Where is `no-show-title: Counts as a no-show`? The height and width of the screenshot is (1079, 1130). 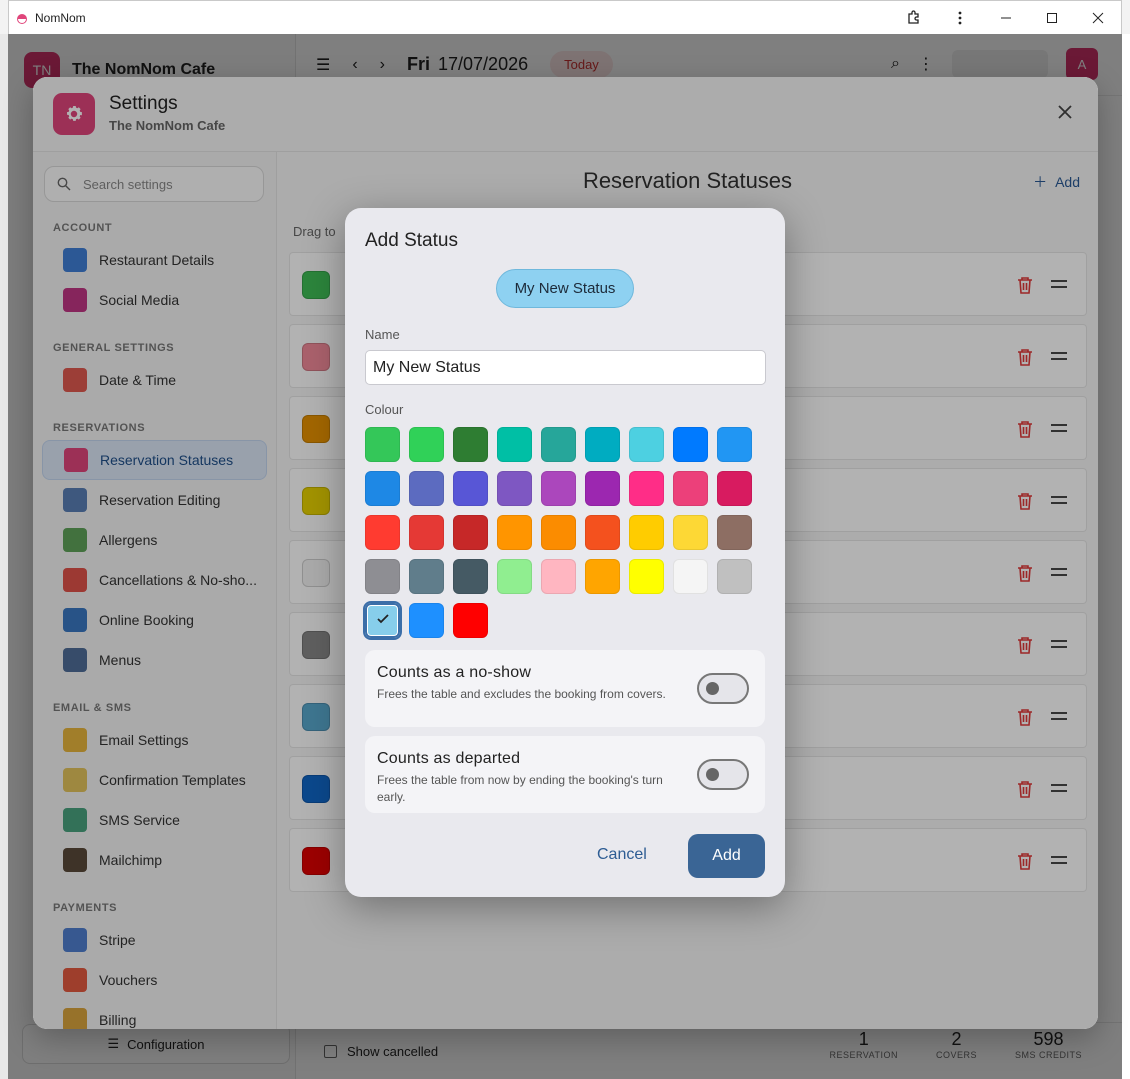 no-show-title: Counts as a no-show is located at coordinates (454, 672).